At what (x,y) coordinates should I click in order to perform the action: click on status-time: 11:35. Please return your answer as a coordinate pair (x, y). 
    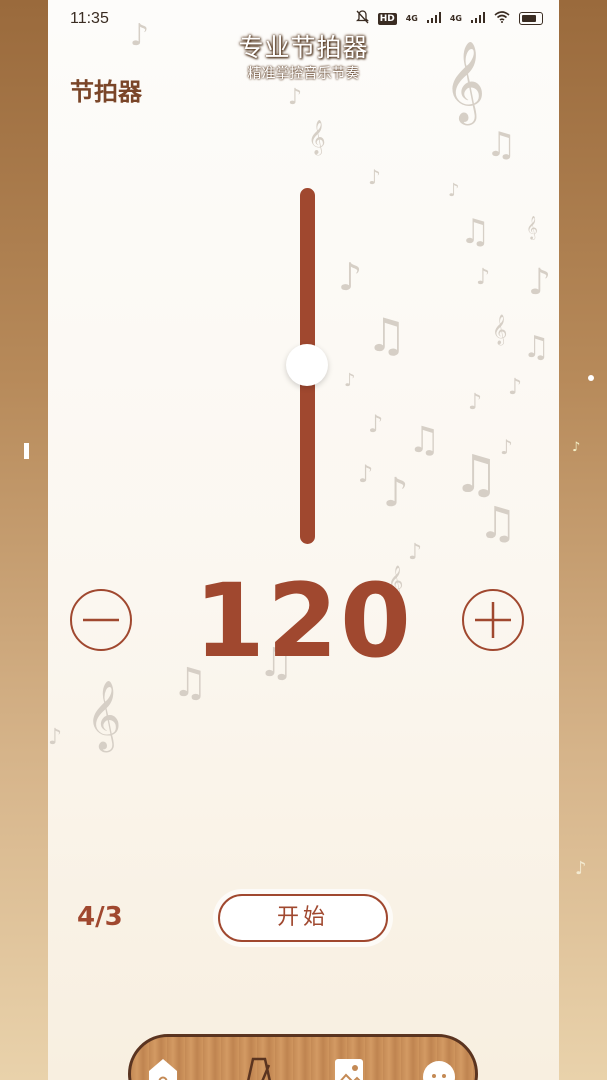
    Looking at the image, I should click on (89, 18).